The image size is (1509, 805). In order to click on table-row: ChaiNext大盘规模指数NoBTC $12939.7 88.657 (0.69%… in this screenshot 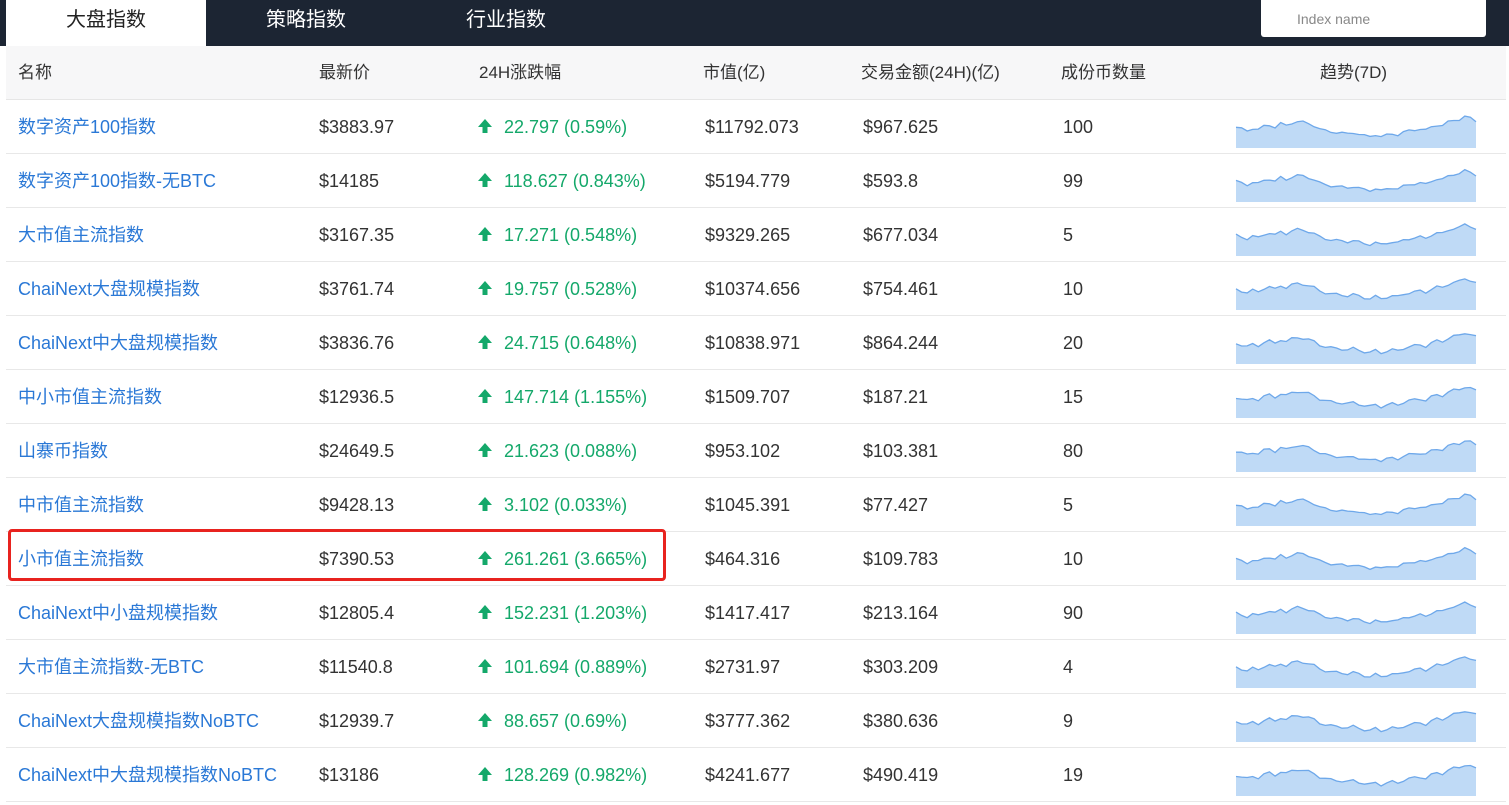, I will do `click(756, 721)`.